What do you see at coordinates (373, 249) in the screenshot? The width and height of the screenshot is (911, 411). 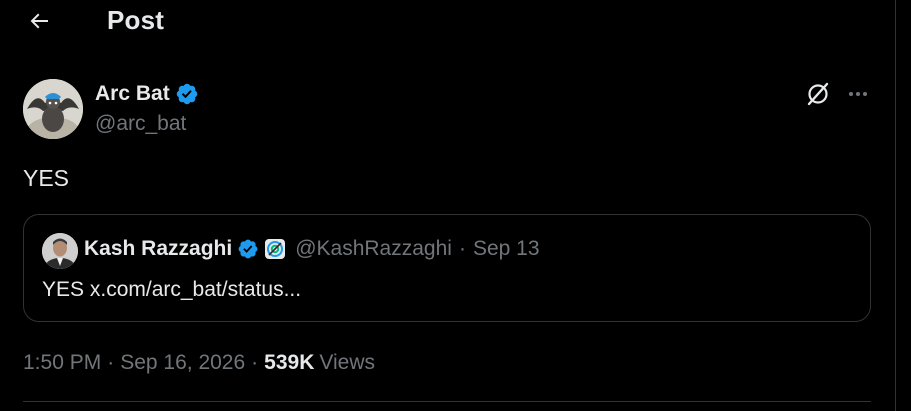 I see `quote-author-handle: @KashRazzaghi` at bounding box center [373, 249].